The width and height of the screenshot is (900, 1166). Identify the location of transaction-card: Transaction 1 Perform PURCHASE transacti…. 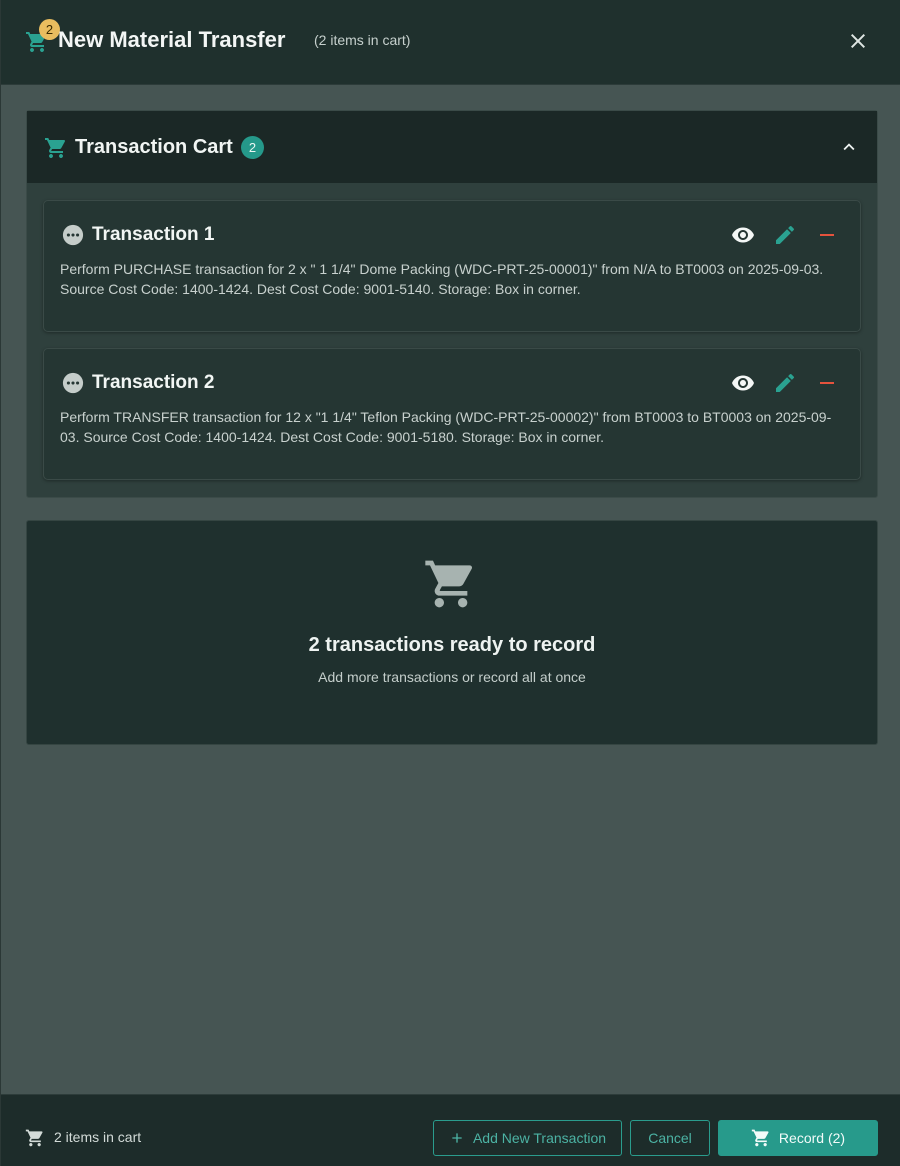
(452, 266).